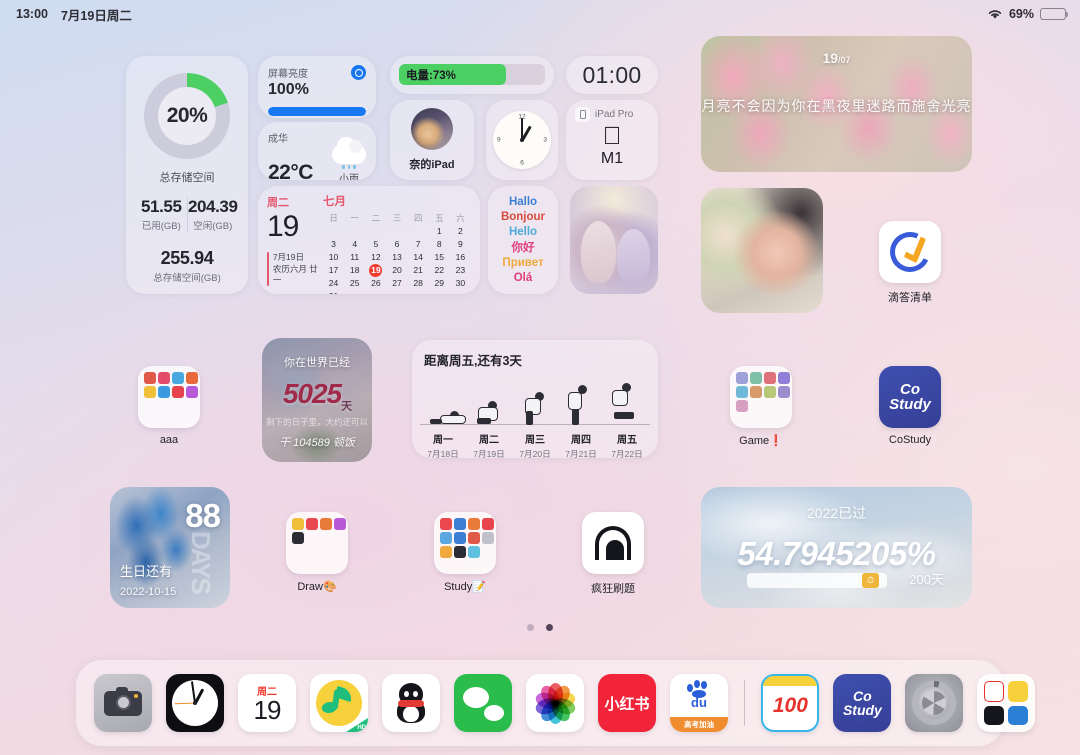 The width and height of the screenshot is (1080, 755). I want to click on calendar-day-cell: 7, so click(418, 244).